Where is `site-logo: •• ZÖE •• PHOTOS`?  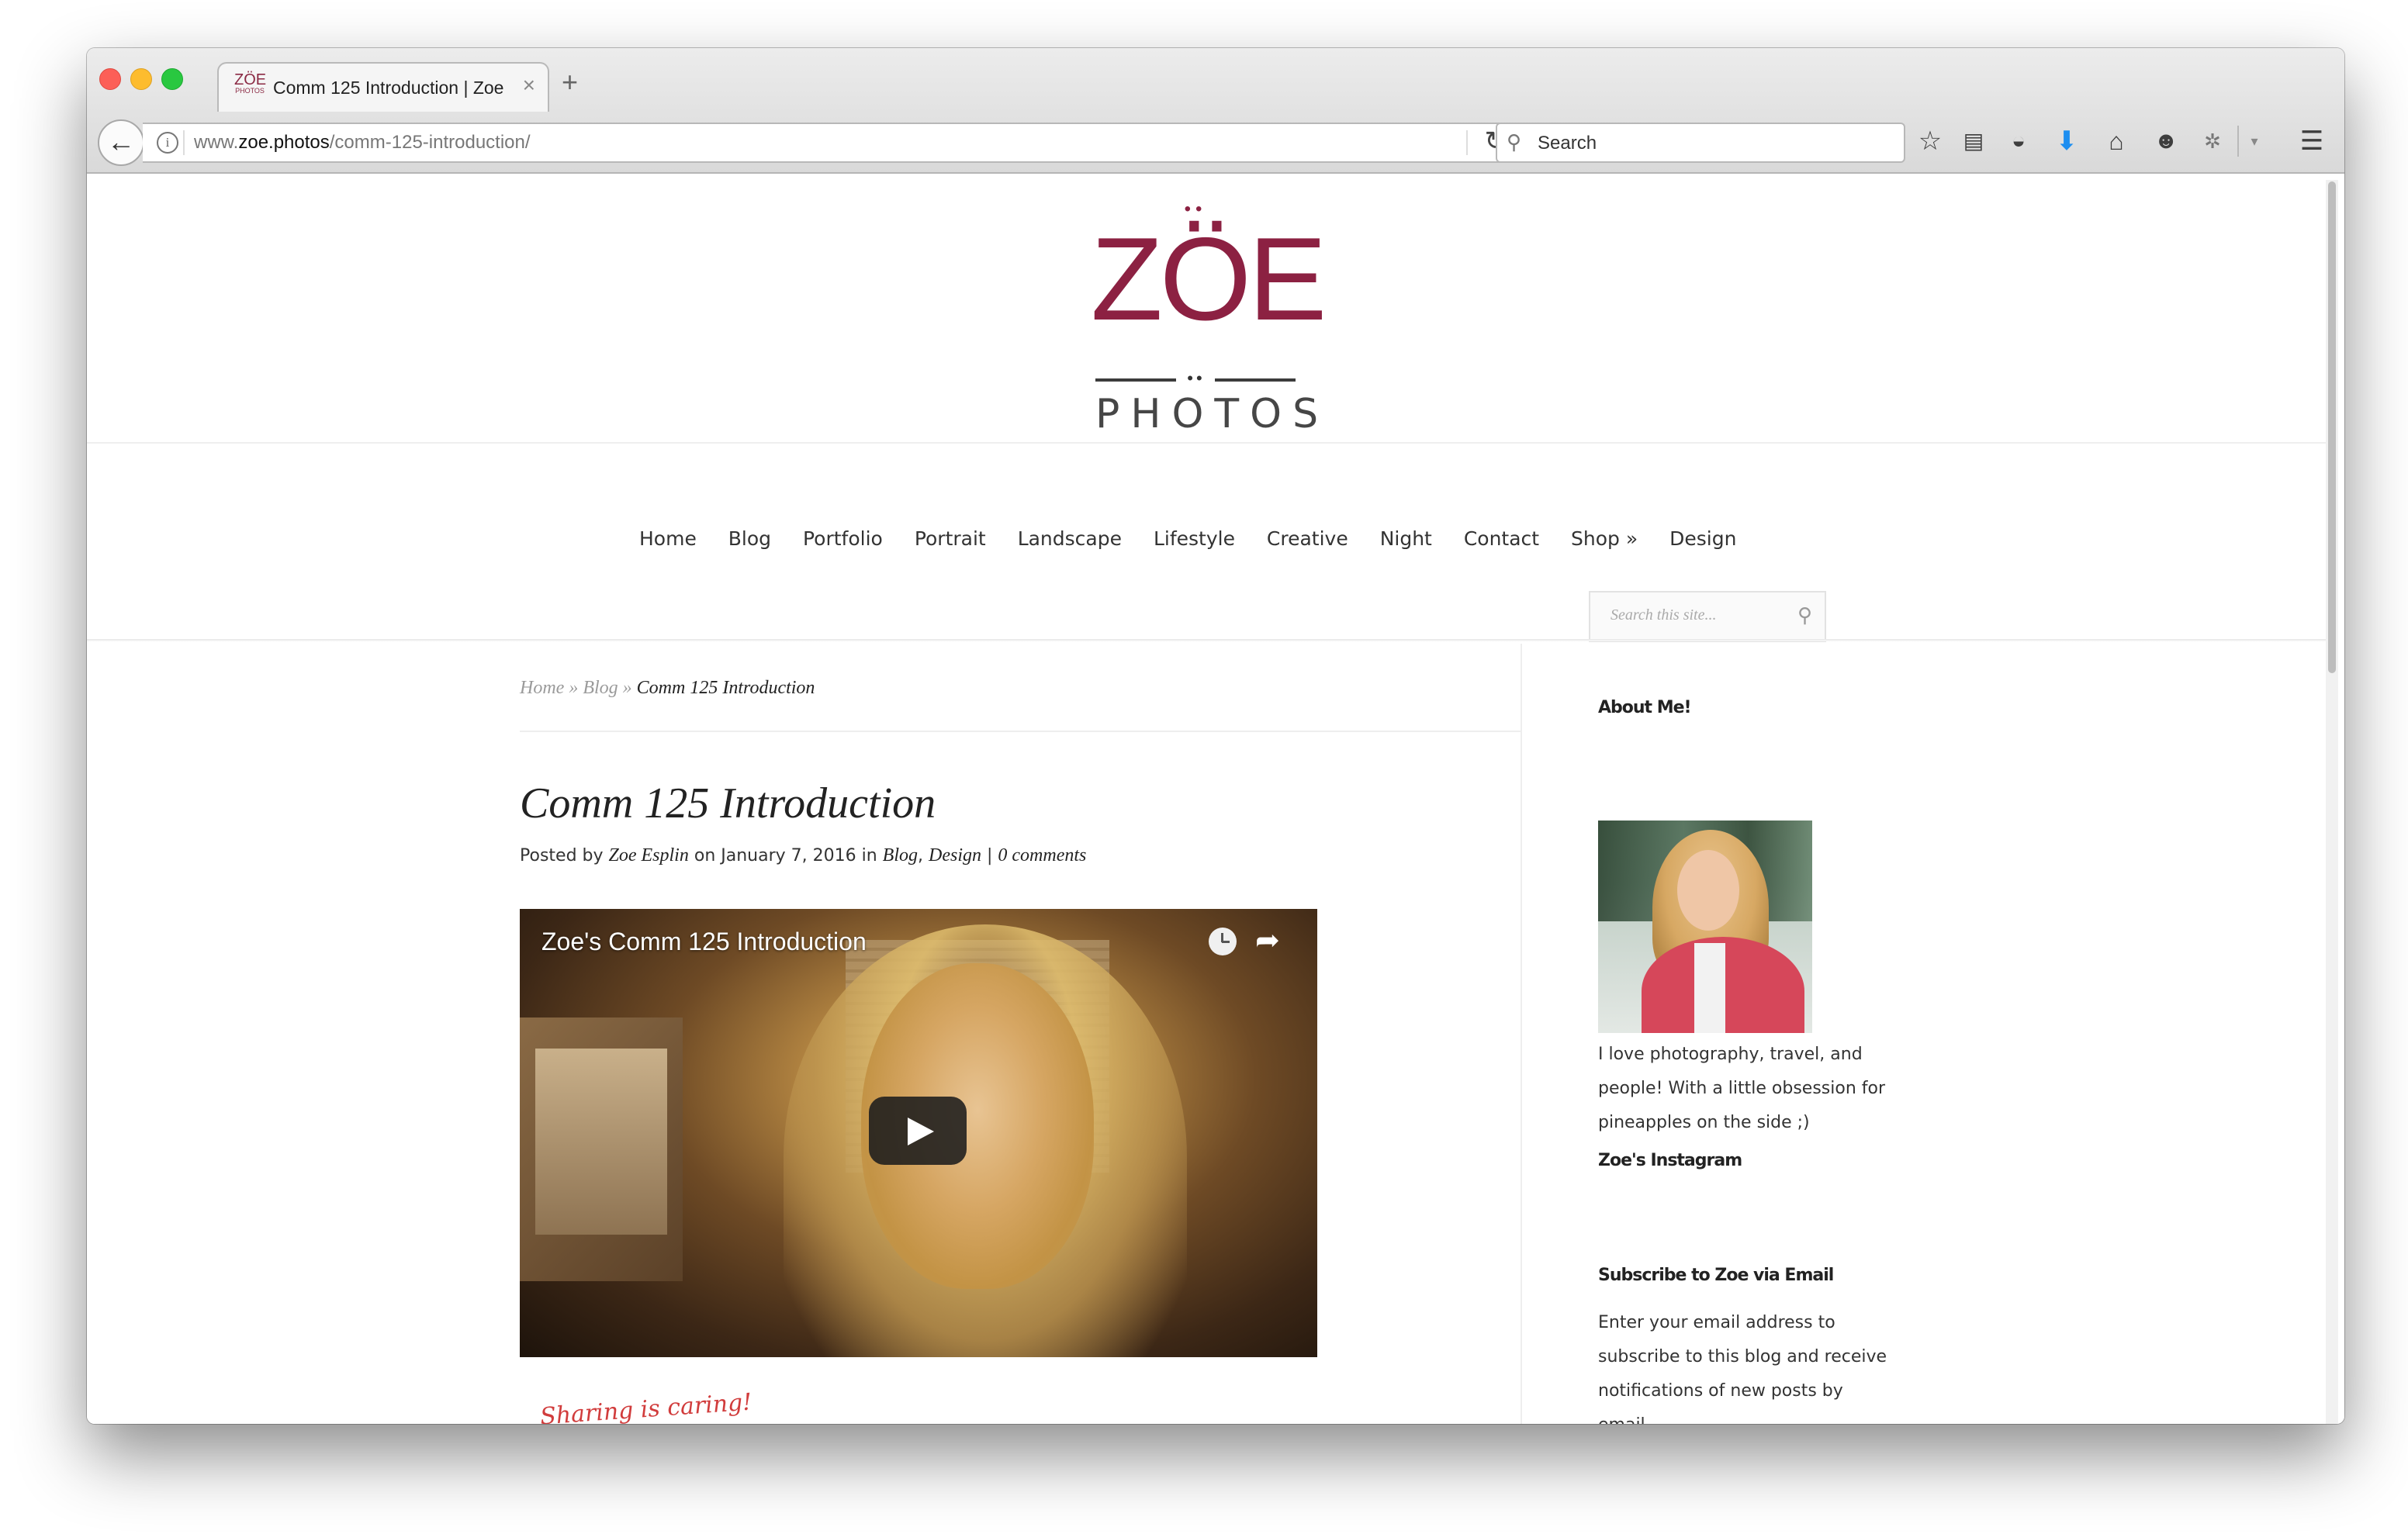 site-logo: •• ZÖE •• PHOTOS is located at coordinates (1209, 313).